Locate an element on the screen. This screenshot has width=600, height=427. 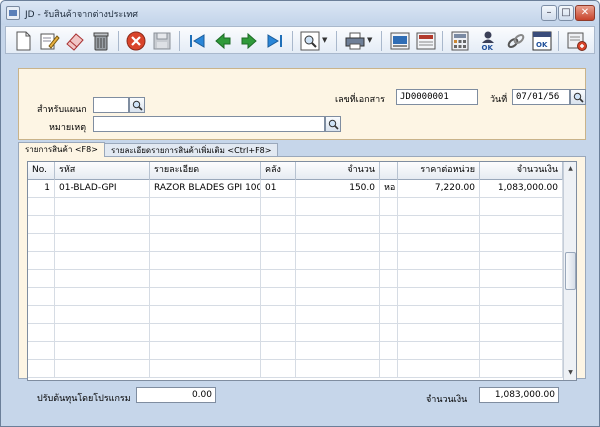
cell-no: 1 is located at coordinates (41, 189).